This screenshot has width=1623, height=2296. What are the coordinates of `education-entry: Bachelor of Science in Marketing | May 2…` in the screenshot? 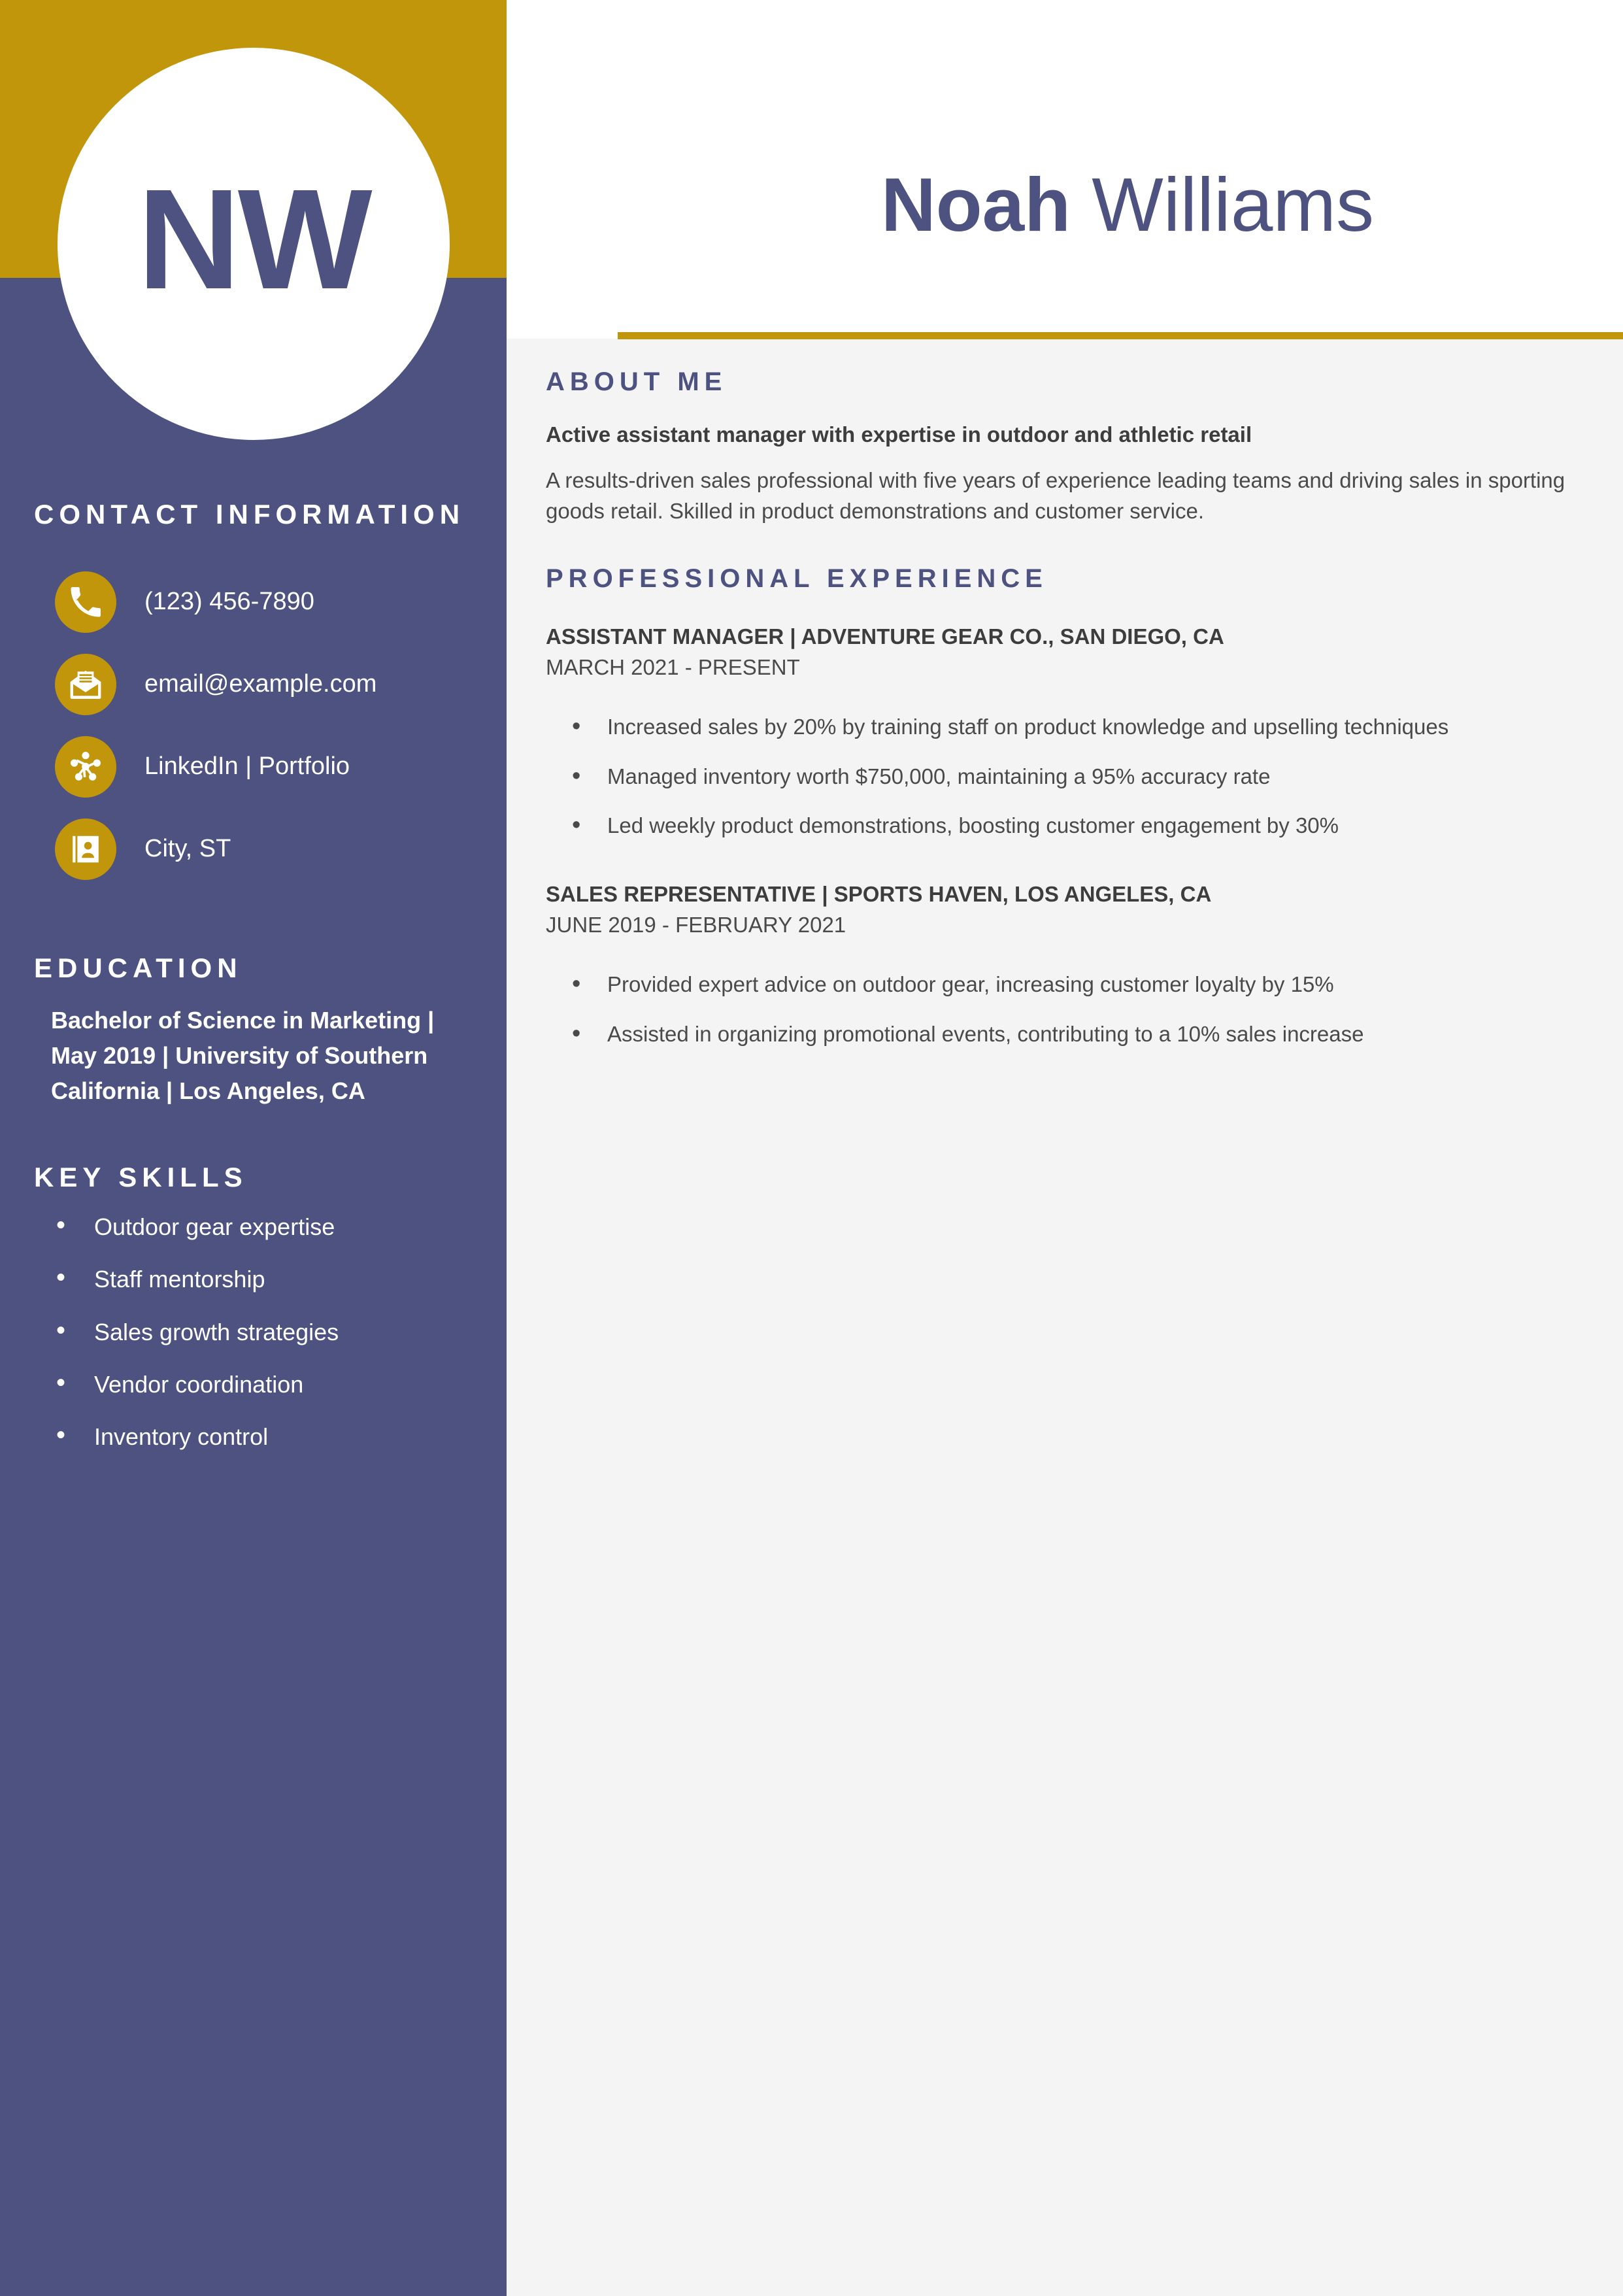 It's located at (243, 1055).